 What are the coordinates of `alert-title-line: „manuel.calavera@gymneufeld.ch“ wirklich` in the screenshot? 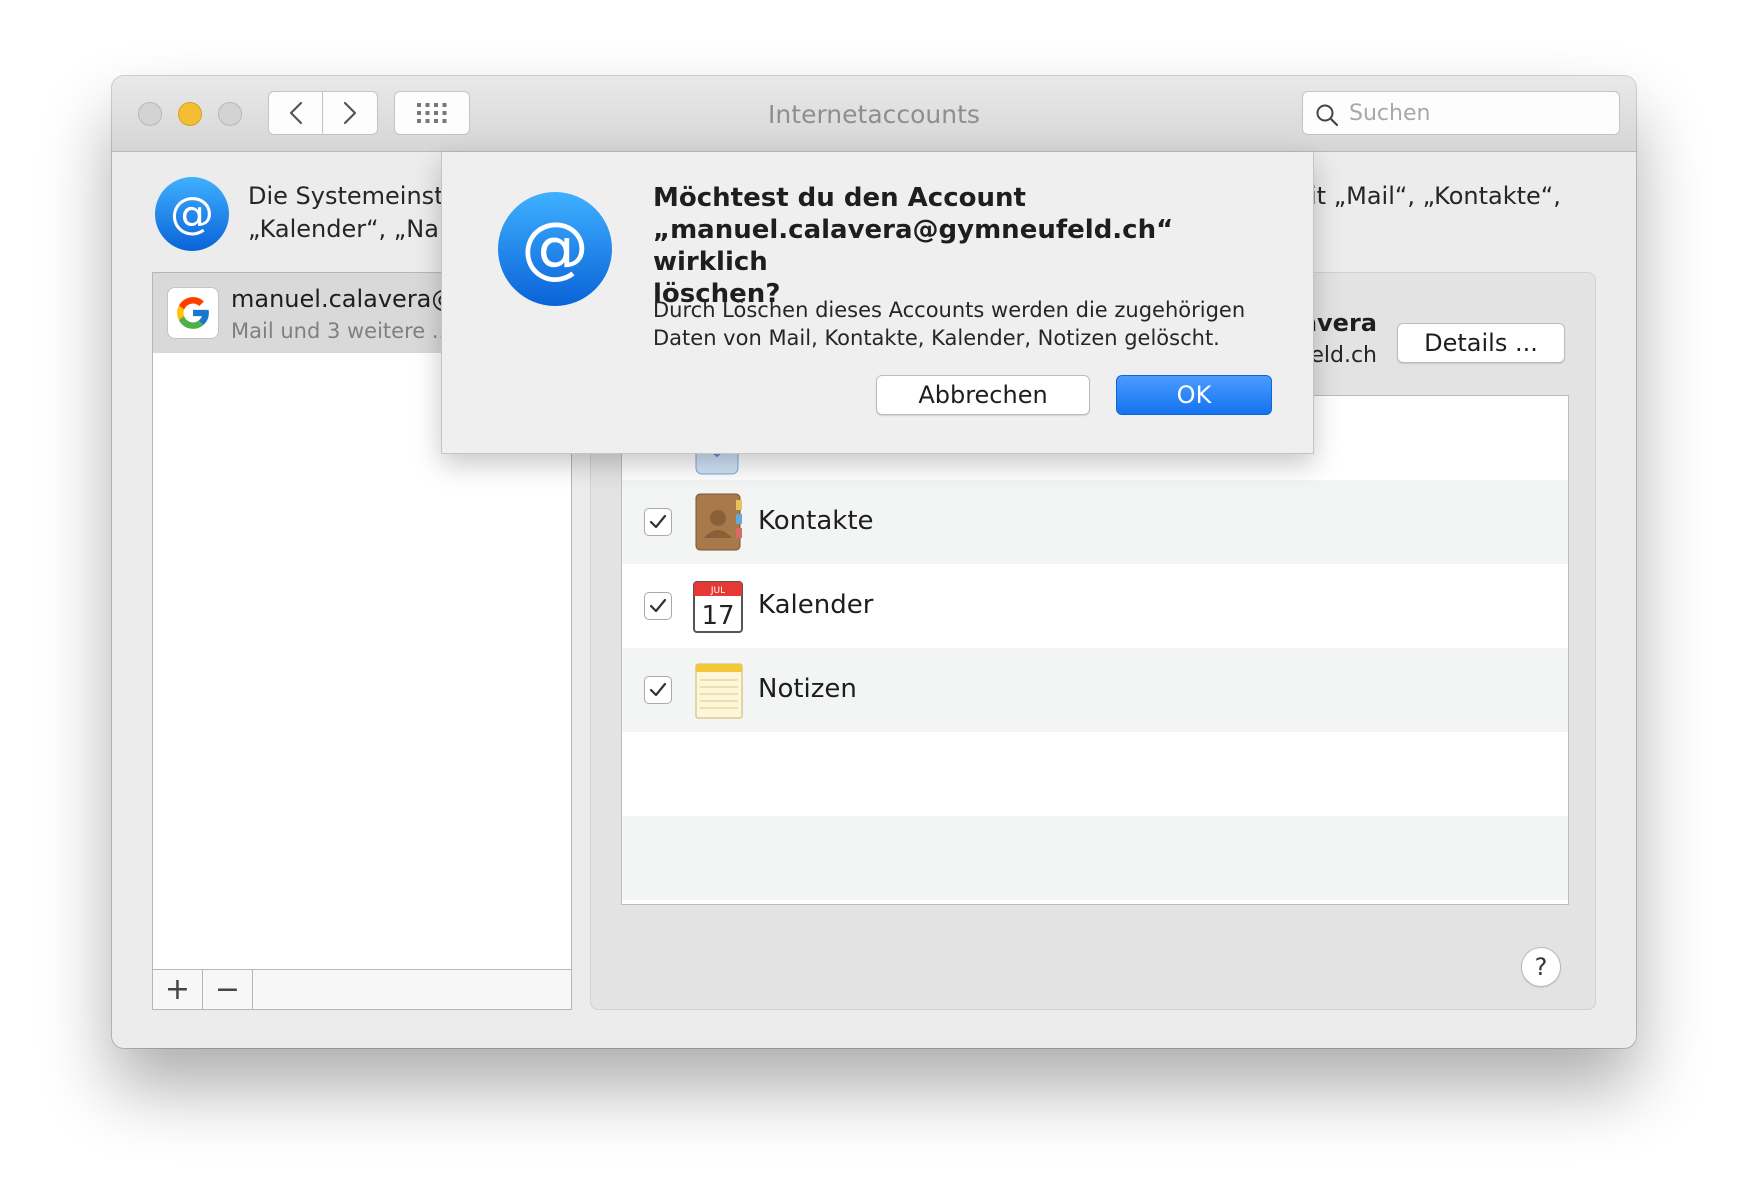 It's located at (913, 246).